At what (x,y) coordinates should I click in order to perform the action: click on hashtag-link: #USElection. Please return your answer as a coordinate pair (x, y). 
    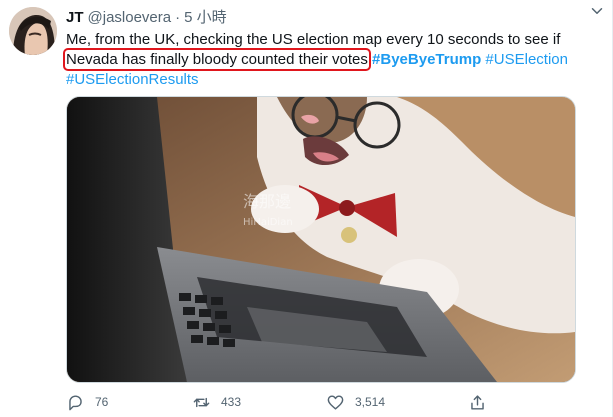
    Looking at the image, I should click on (526, 59).